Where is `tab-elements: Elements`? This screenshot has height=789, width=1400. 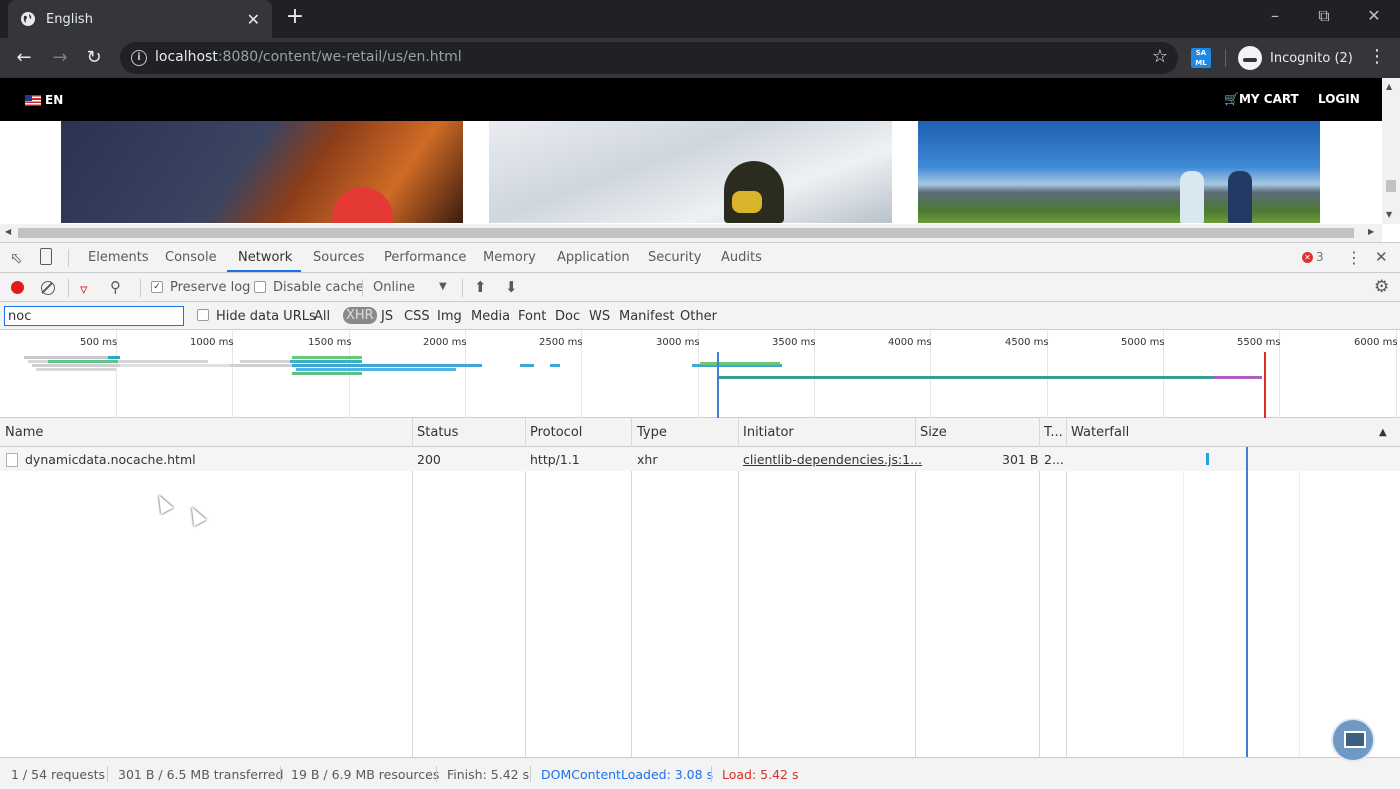 tab-elements: Elements is located at coordinates (118, 257).